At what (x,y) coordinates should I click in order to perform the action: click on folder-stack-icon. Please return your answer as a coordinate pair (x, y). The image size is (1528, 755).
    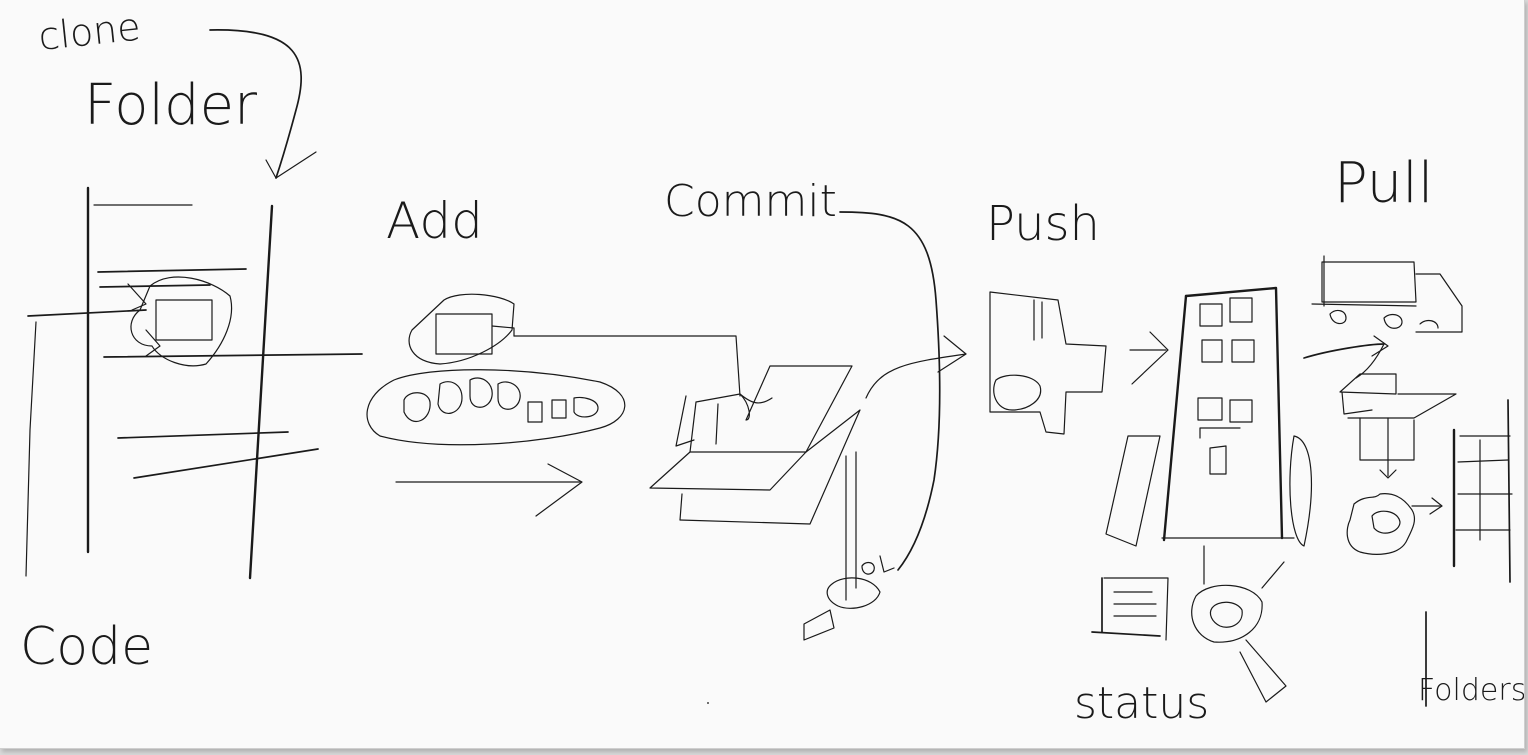
    Looking at the image, I should click on (194, 383).